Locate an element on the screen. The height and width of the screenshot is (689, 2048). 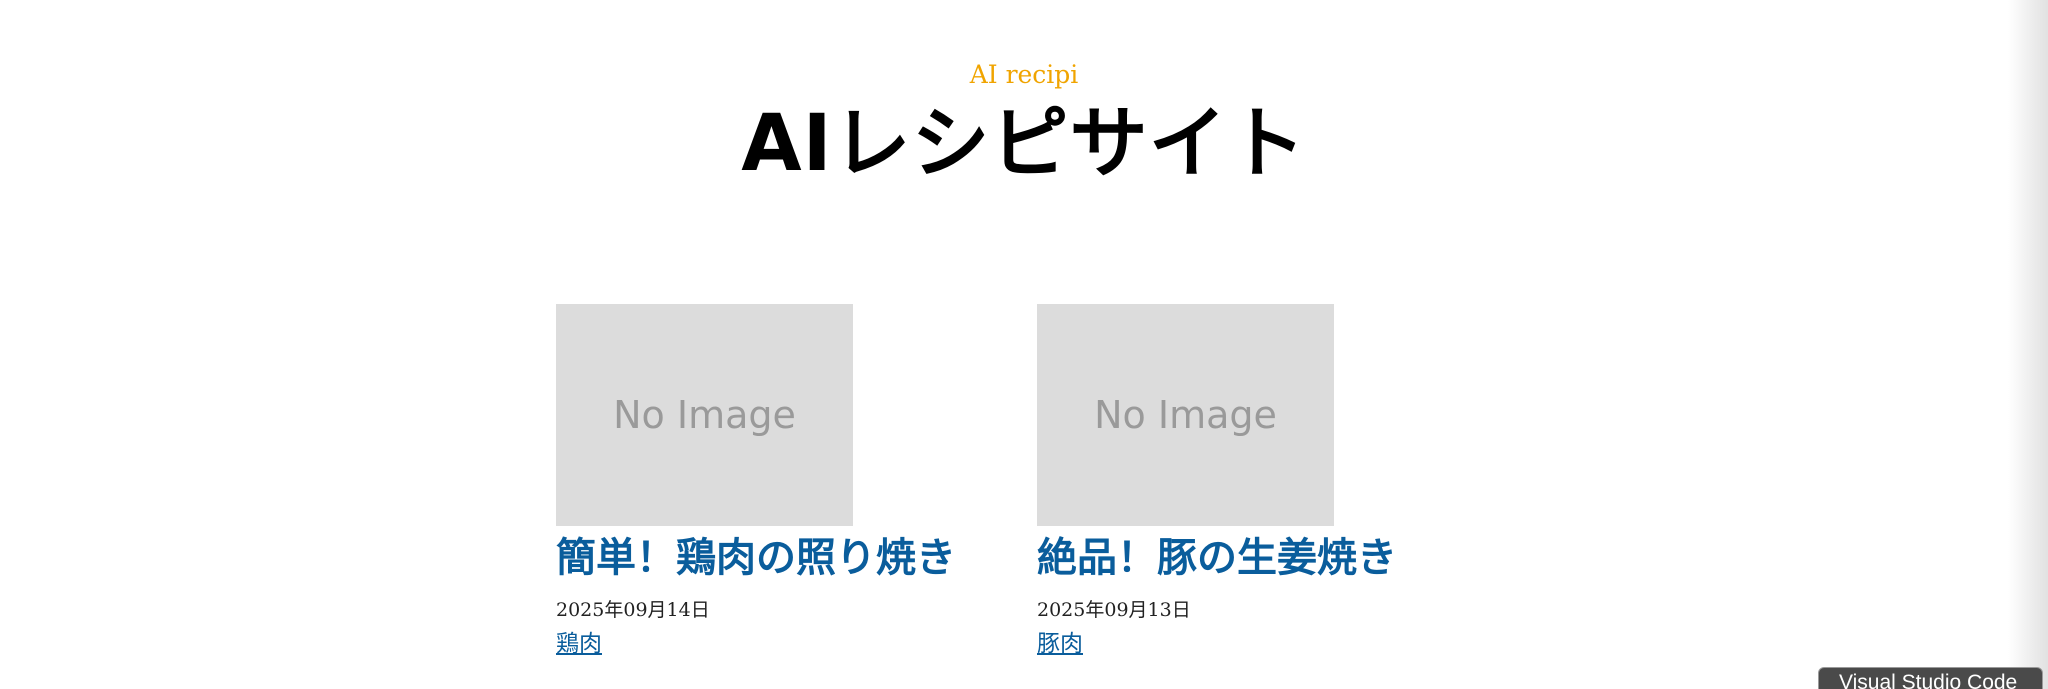
recipe-card: No Image 簡単！鶏肉の照り焼き 2025年09月14日 鶏肉 is located at coordinates (786, 481).